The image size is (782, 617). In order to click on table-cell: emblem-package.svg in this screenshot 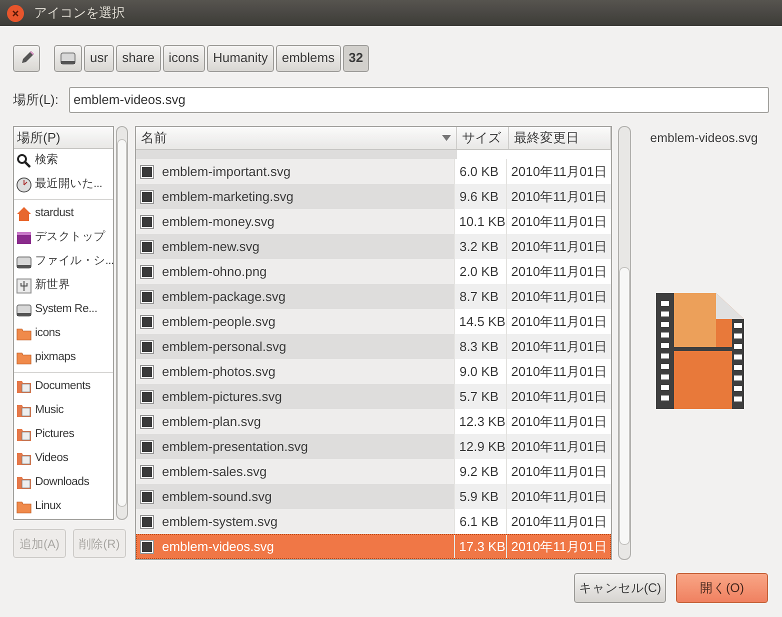, I will do `click(295, 296)`.